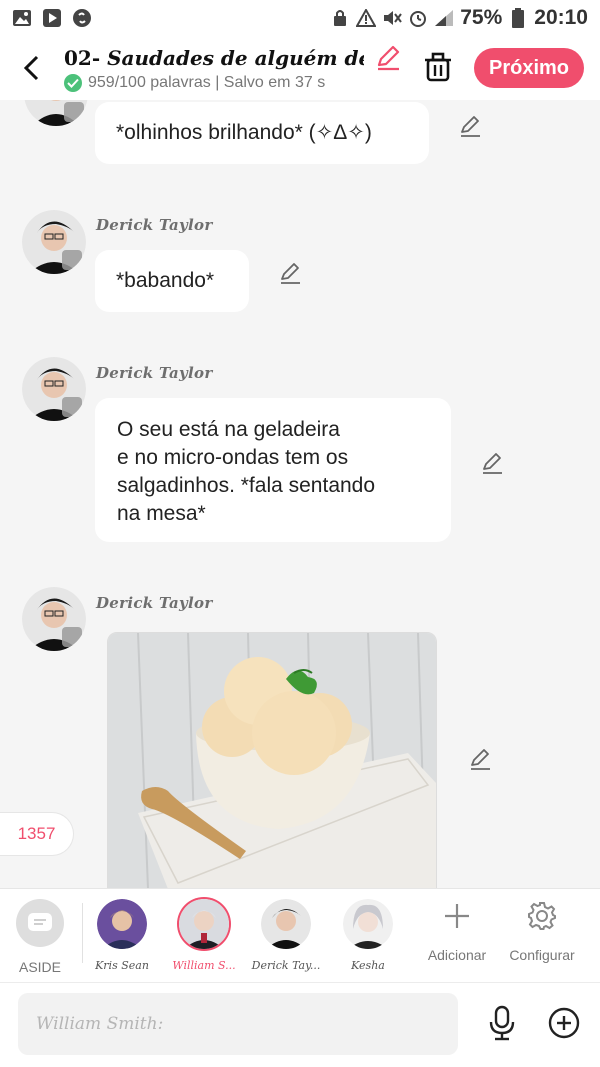 Image resolution: width=600 pixels, height=1067 pixels. I want to click on gear-icon, so click(542, 916).